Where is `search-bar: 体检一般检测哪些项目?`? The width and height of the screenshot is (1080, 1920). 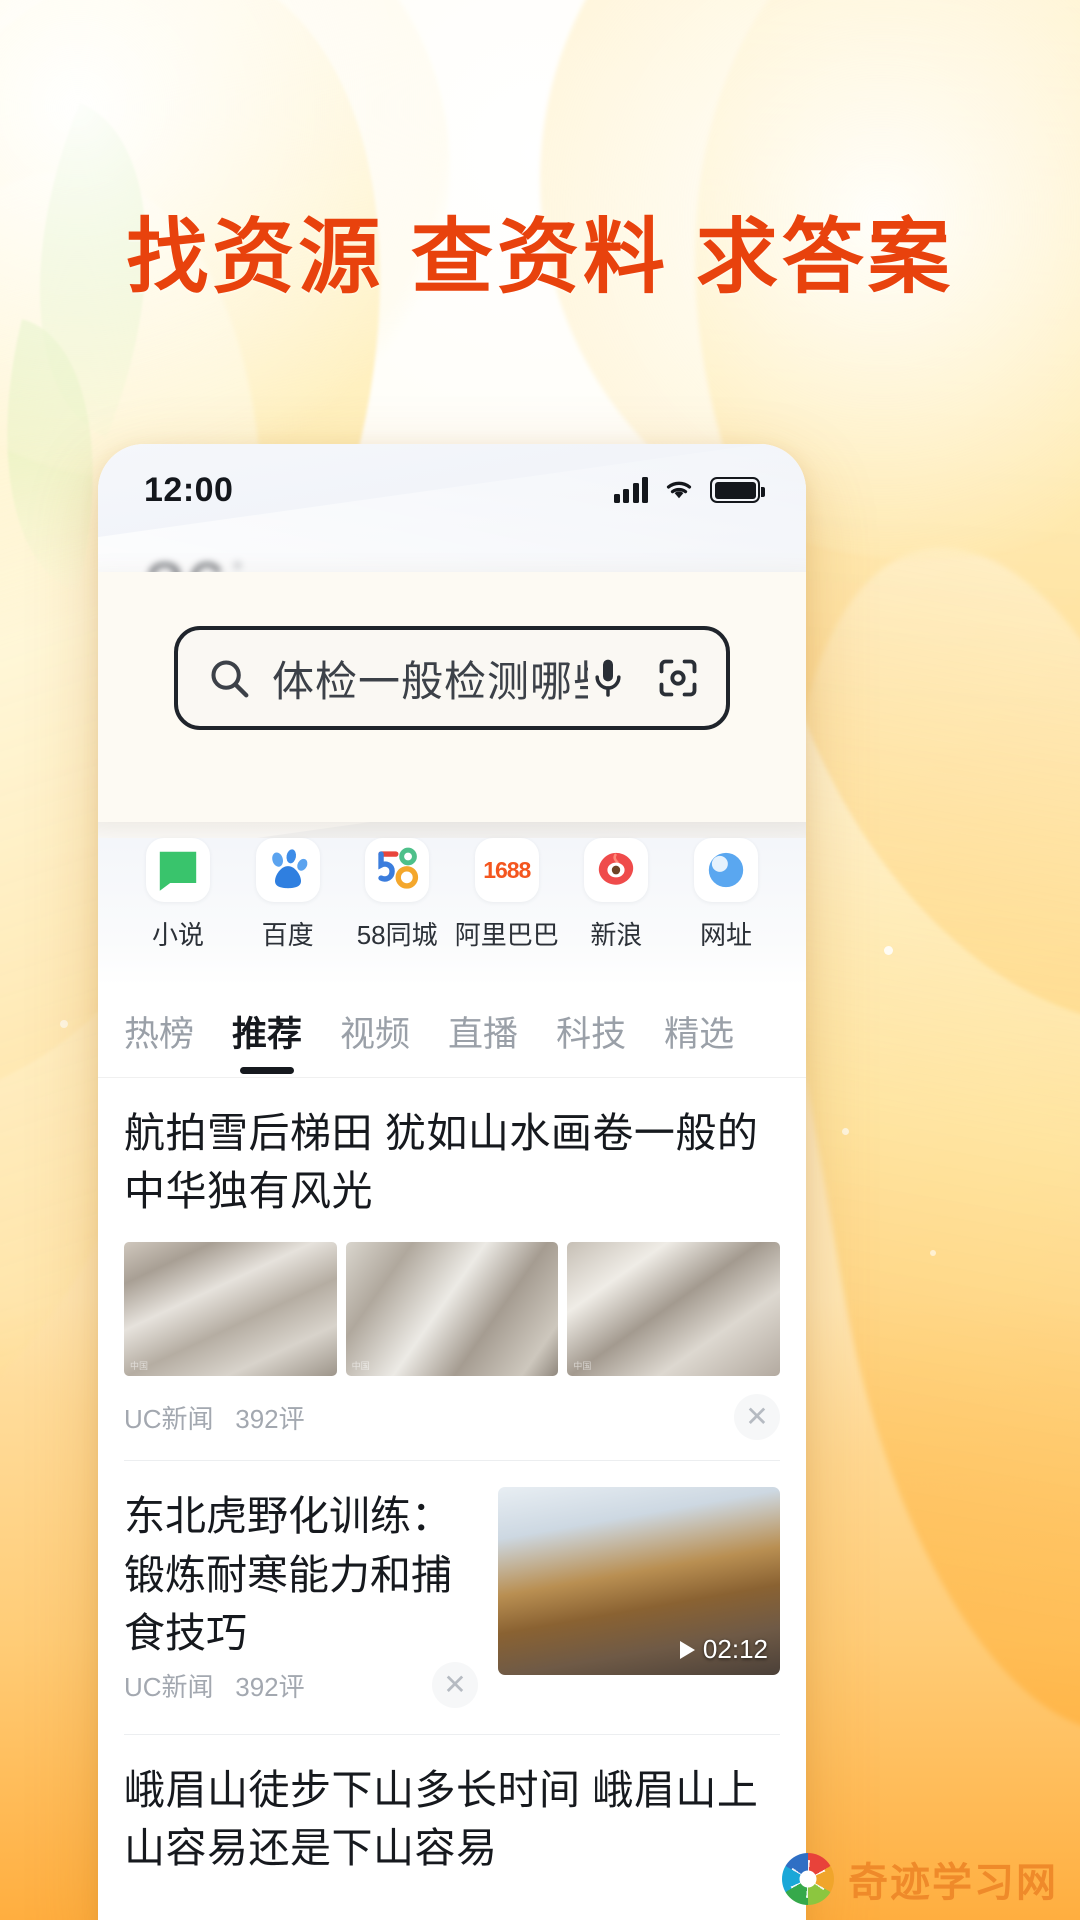 search-bar: 体检一般检测哪些项目? is located at coordinates (452, 678).